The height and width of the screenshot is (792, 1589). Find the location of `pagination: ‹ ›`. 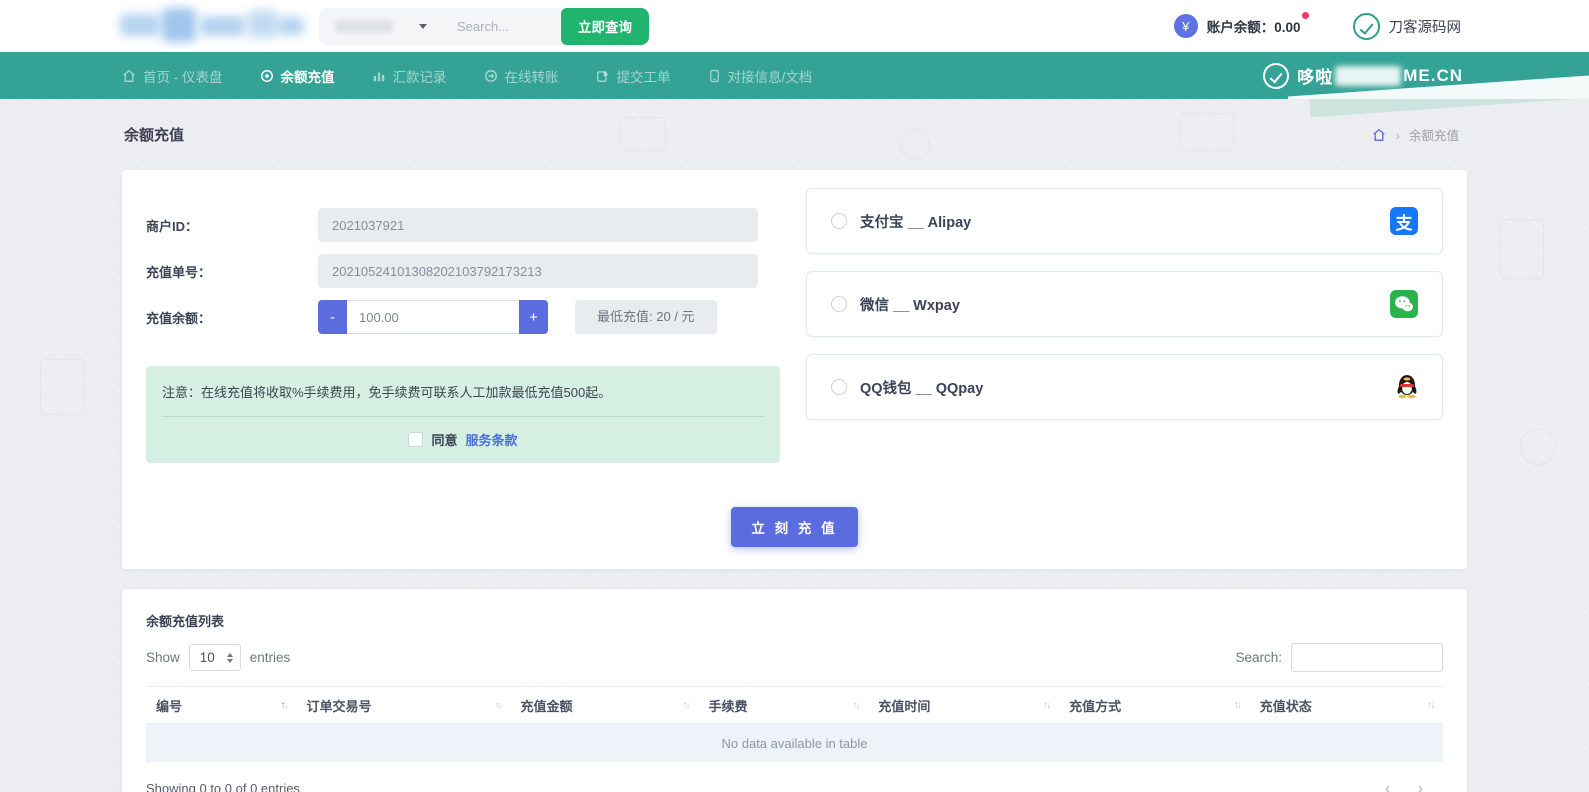

pagination: ‹ › is located at coordinates (1414, 786).